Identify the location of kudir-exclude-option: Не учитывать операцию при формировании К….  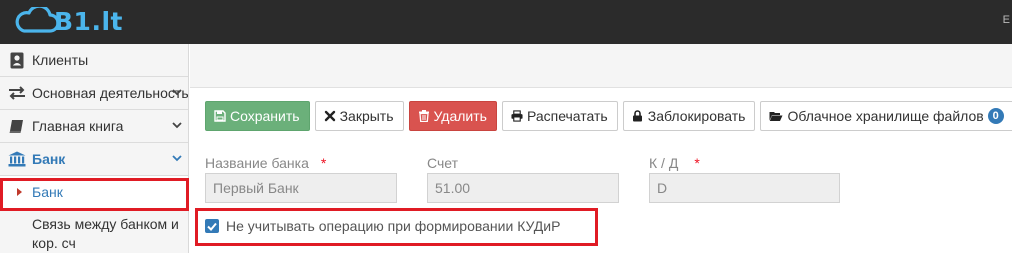
(382, 226).